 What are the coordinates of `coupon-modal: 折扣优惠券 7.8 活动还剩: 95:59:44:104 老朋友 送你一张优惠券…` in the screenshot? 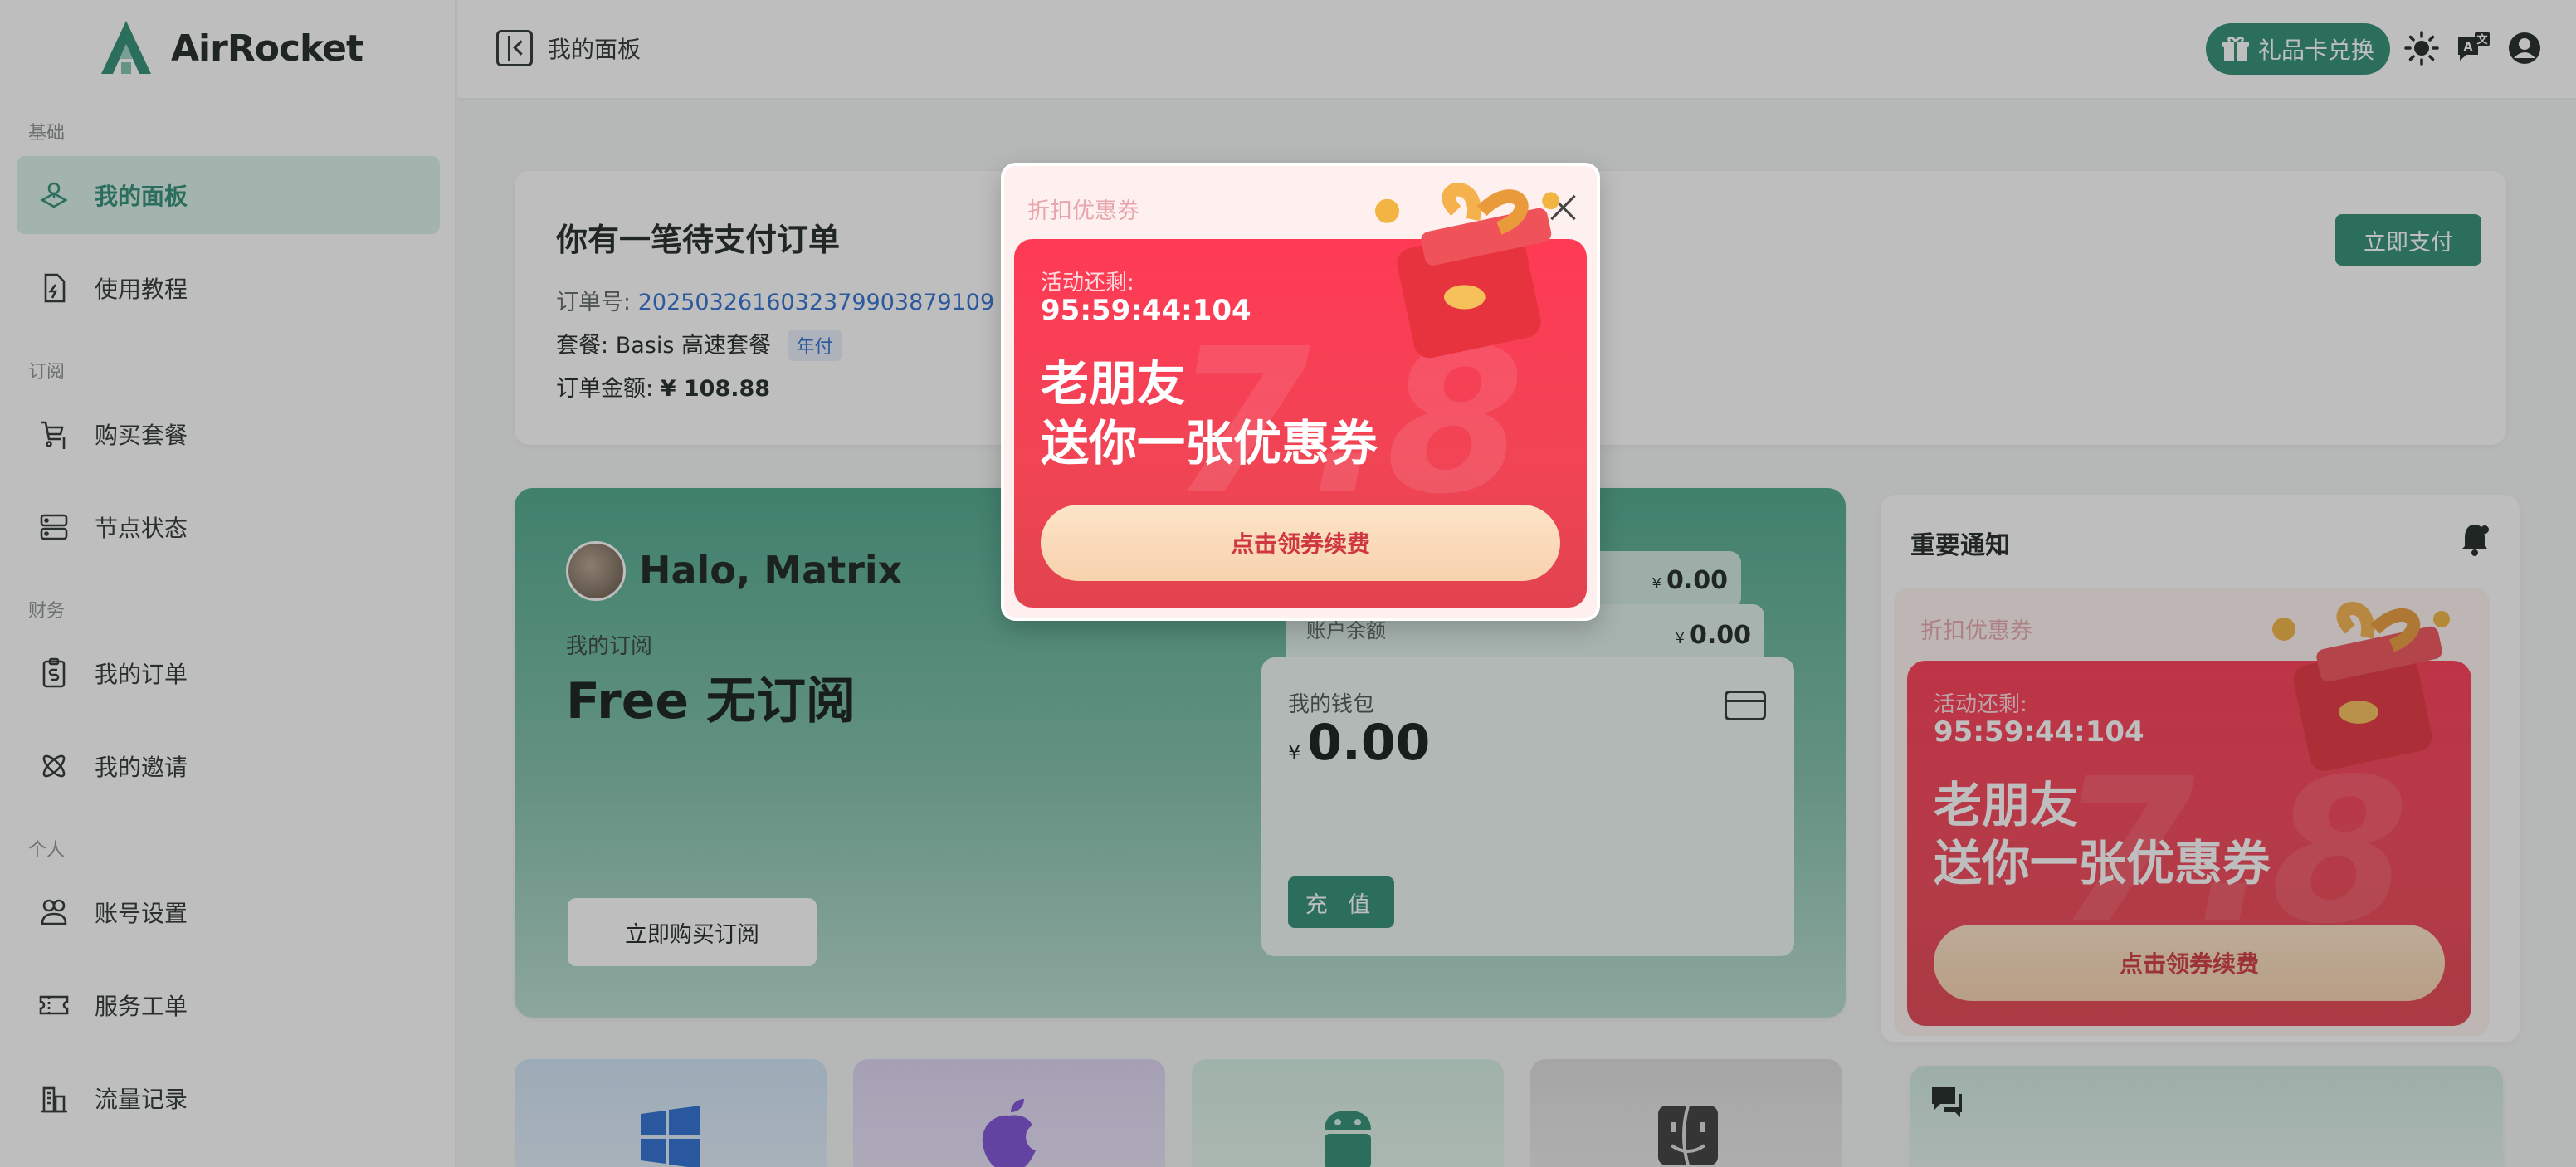 It's located at (1301, 392).